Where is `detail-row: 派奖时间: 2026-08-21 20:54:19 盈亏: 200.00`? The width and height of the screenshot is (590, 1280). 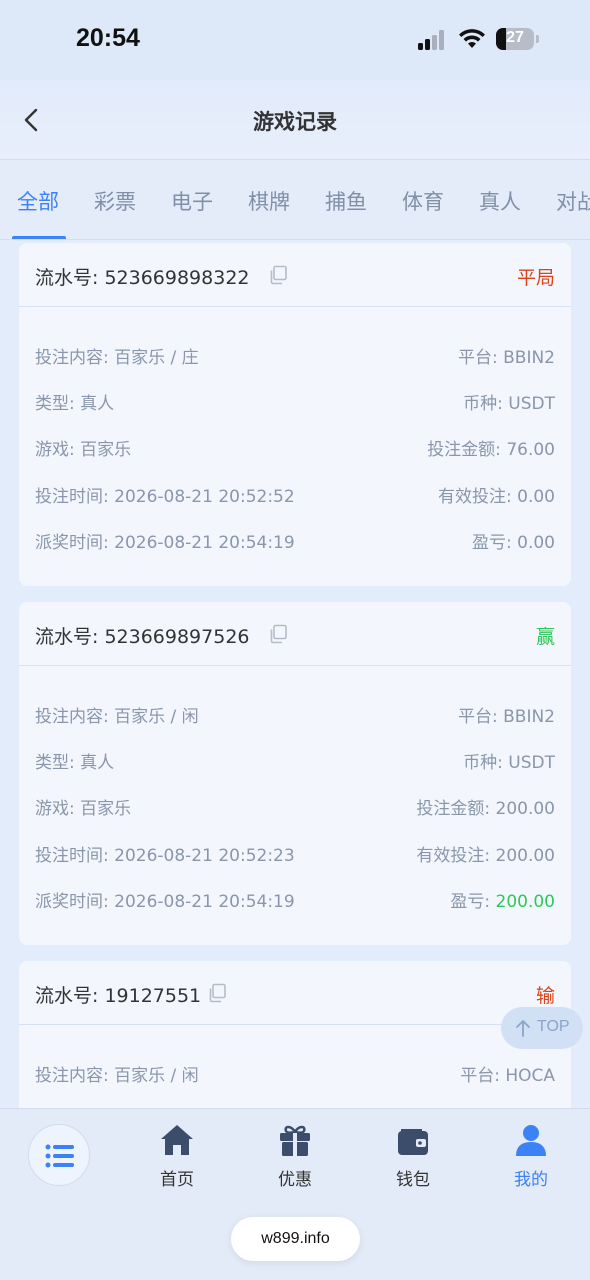
detail-row: 派奖时间: 2026-08-21 20:54:19 盈亏: 200.00 is located at coordinates (295, 899).